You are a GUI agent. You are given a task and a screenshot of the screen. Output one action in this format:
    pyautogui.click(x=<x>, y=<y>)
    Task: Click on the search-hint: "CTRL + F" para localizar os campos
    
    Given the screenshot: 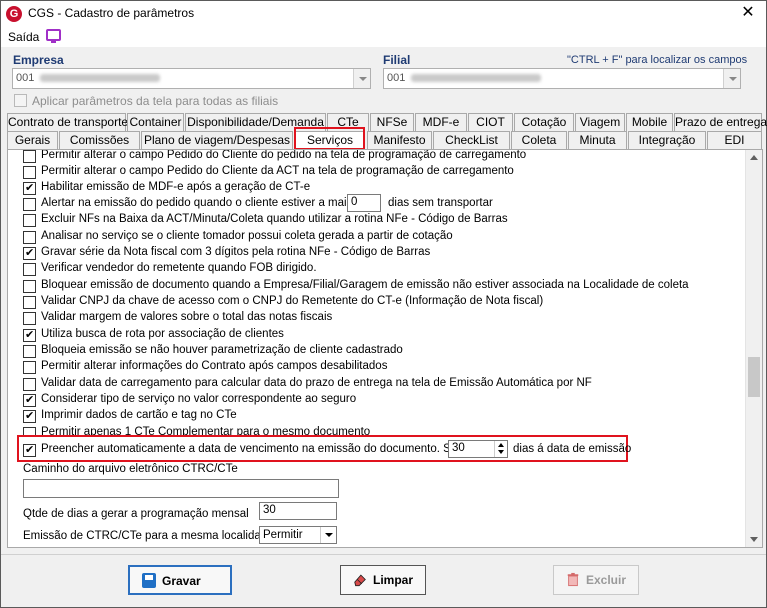 What is the action you would take?
    pyautogui.click(x=657, y=60)
    